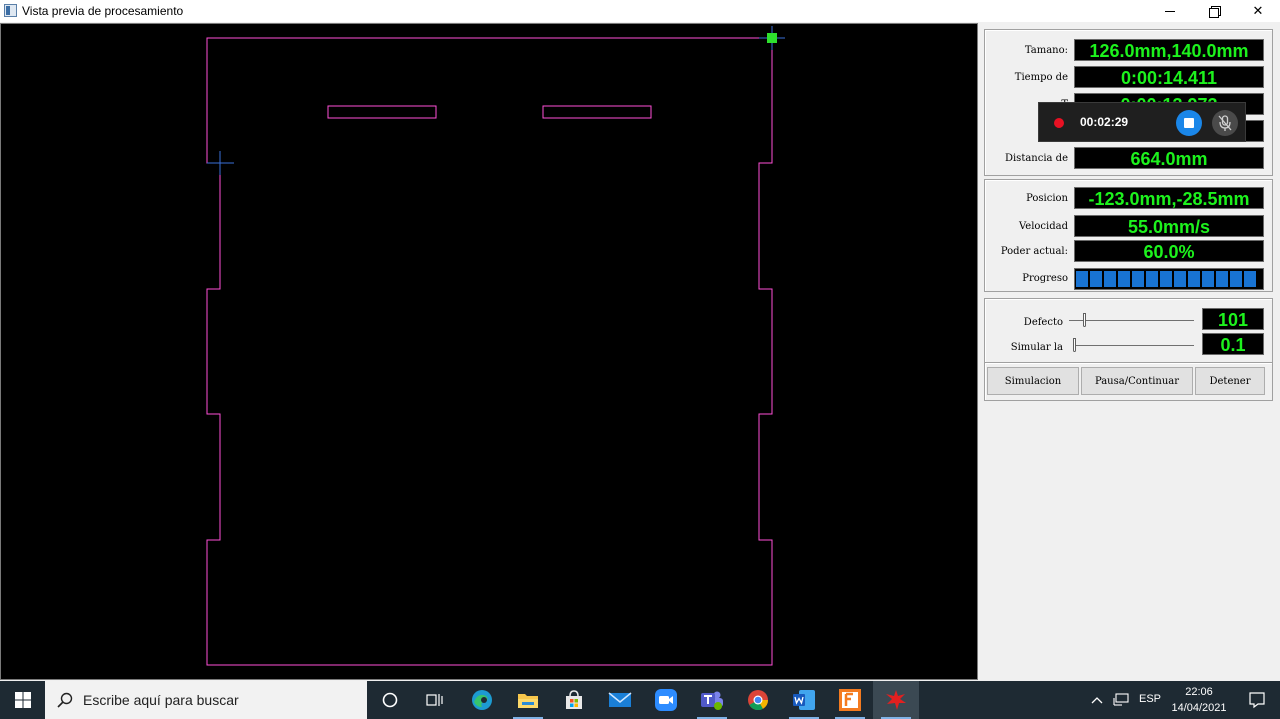 The width and height of the screenshot is (1280, 719). I want to click on record-indicator-icon, so click(1059, 123).